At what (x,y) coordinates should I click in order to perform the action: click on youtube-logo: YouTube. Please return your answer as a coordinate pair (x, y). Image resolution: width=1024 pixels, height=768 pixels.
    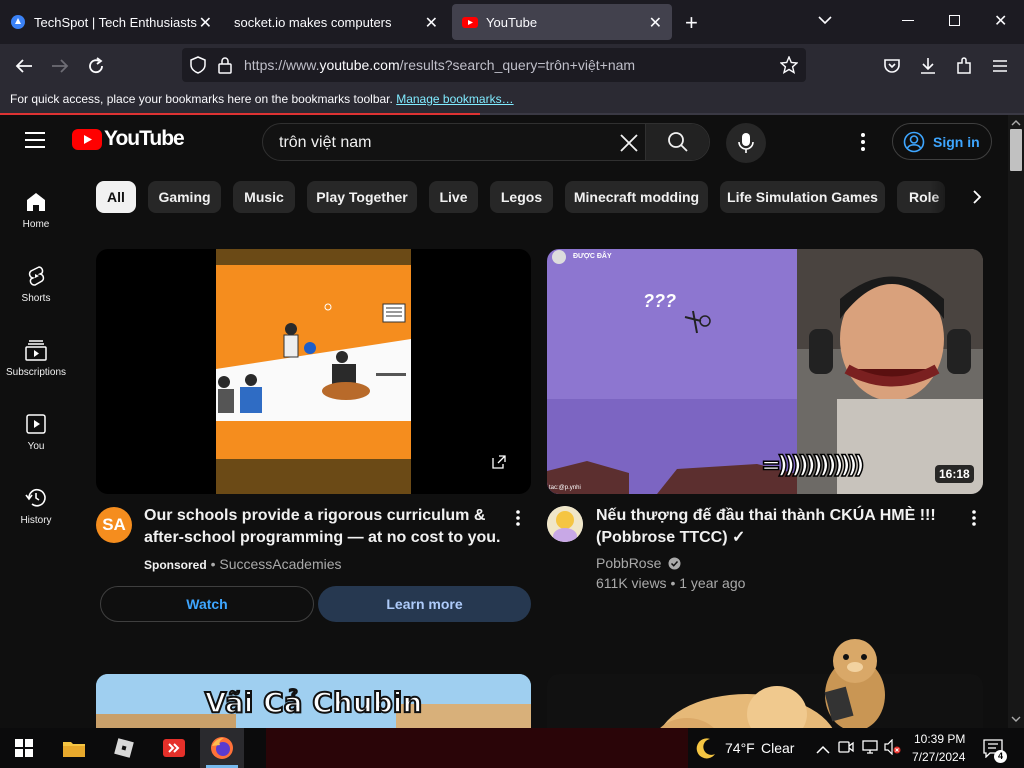
    Looking at the image, I should click on (128, 139).